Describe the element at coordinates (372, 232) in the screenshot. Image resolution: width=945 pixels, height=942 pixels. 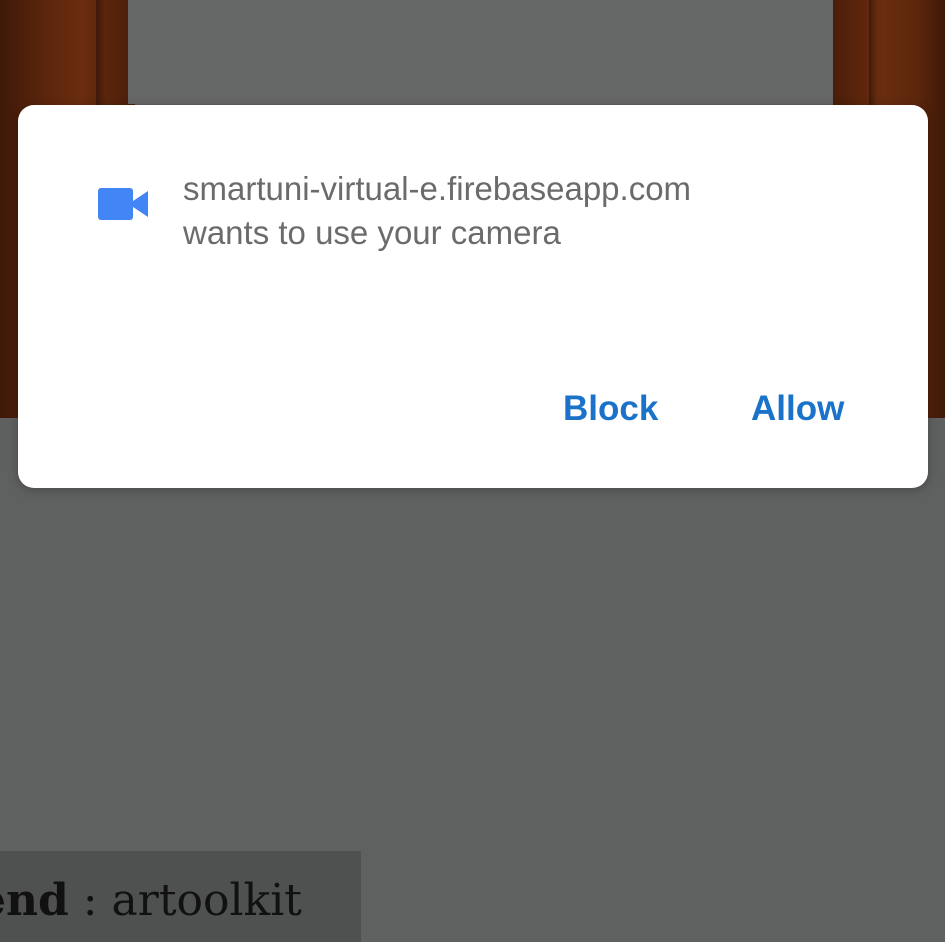
I see `permission-request-text: wants to use your camera` at that location.